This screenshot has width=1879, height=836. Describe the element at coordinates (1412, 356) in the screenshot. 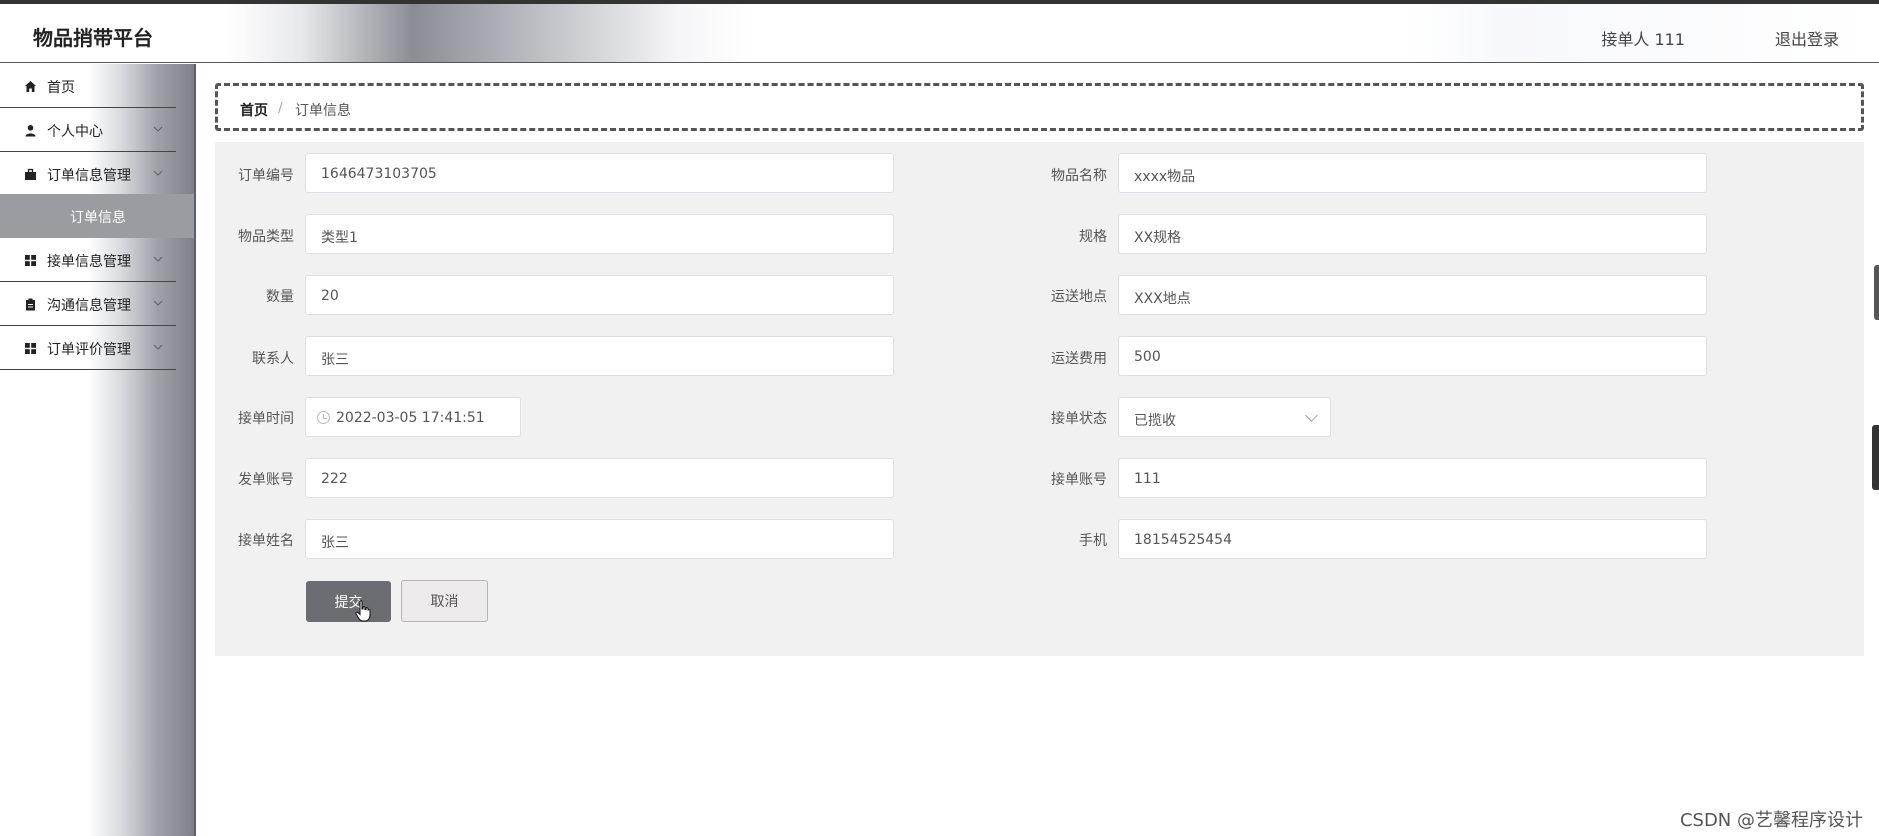

I see `fee-field: 500` at that location.